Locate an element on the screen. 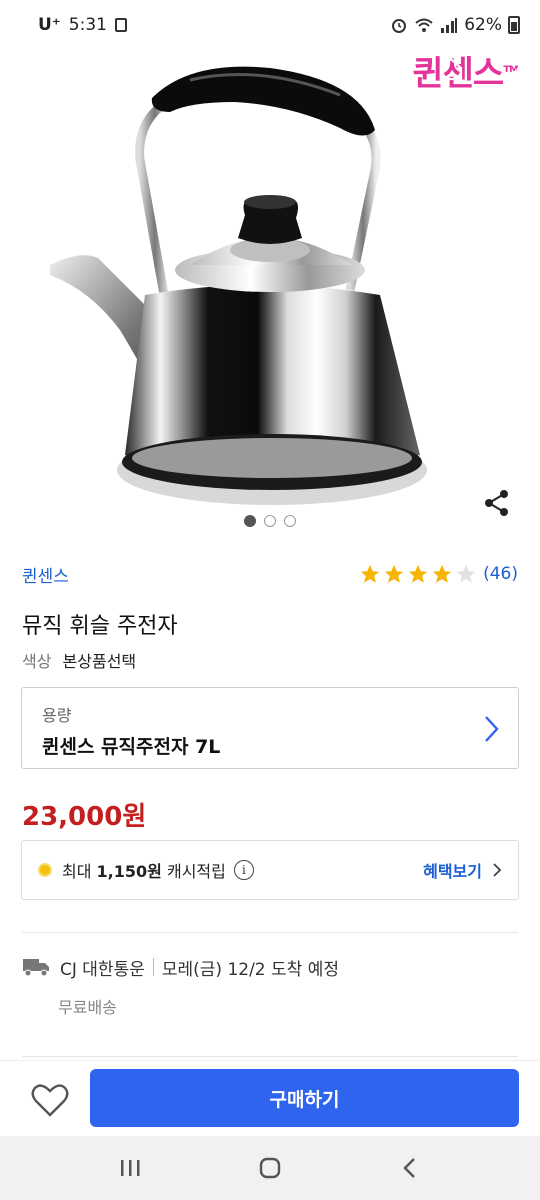  wishlist-button is located at coordinates (50, 1100).